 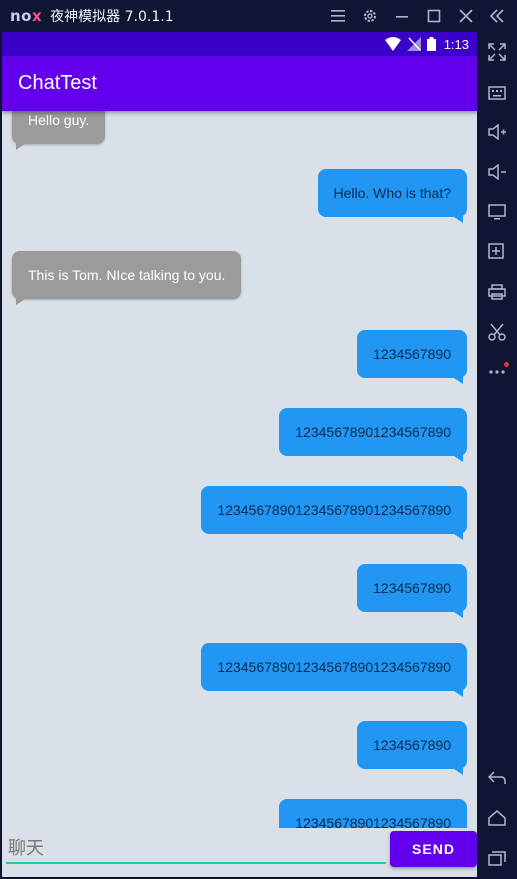 I want to click on notification-dot, so click(x=506, y=364).